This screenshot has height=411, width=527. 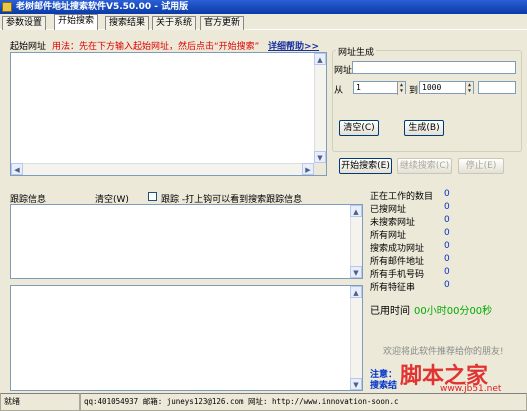 I want to click on scroll-left-icon: ◀, so click(x=17, y=169).